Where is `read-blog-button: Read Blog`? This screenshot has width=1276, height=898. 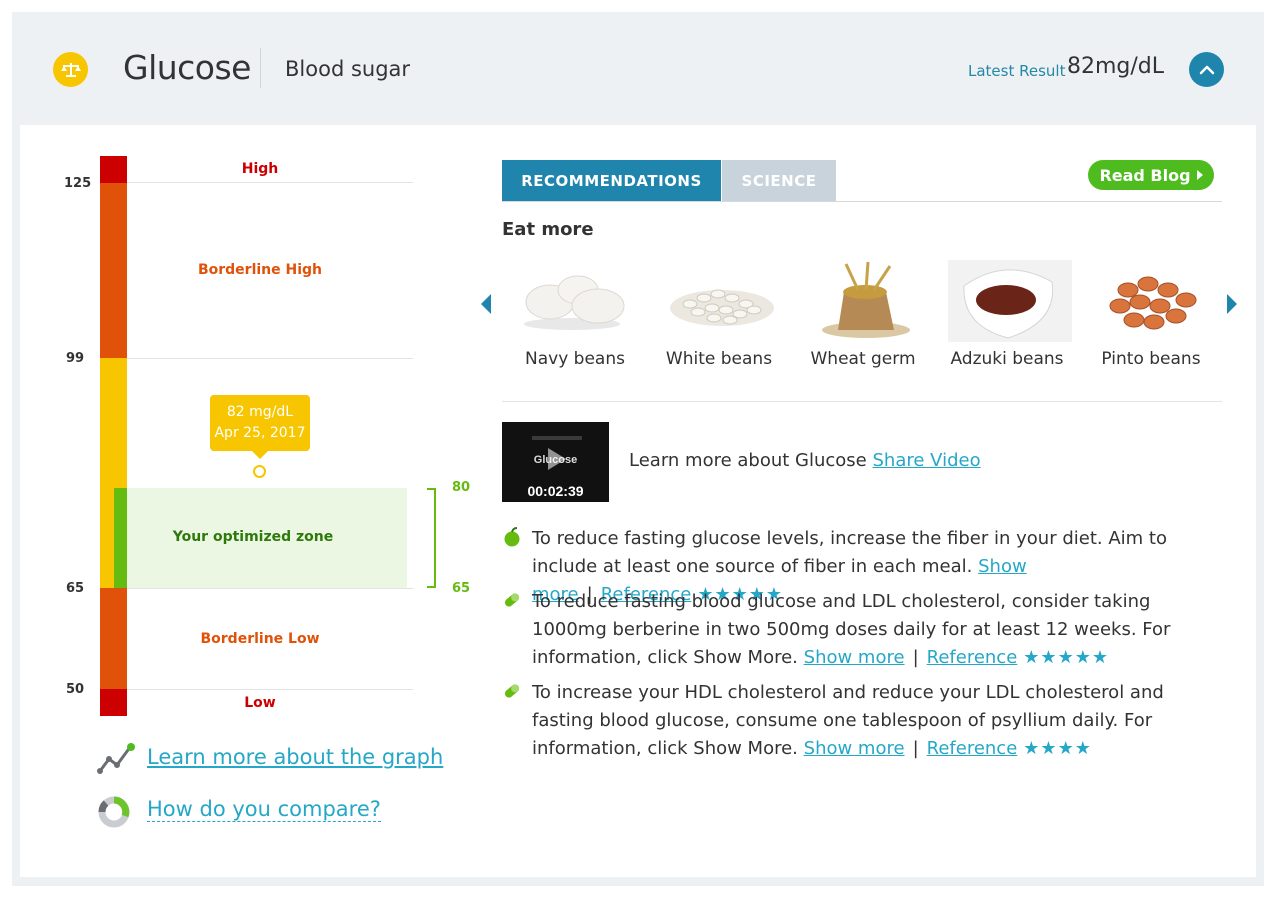
read-blog-button: Read Blog is located at coordinates (1151, 175).